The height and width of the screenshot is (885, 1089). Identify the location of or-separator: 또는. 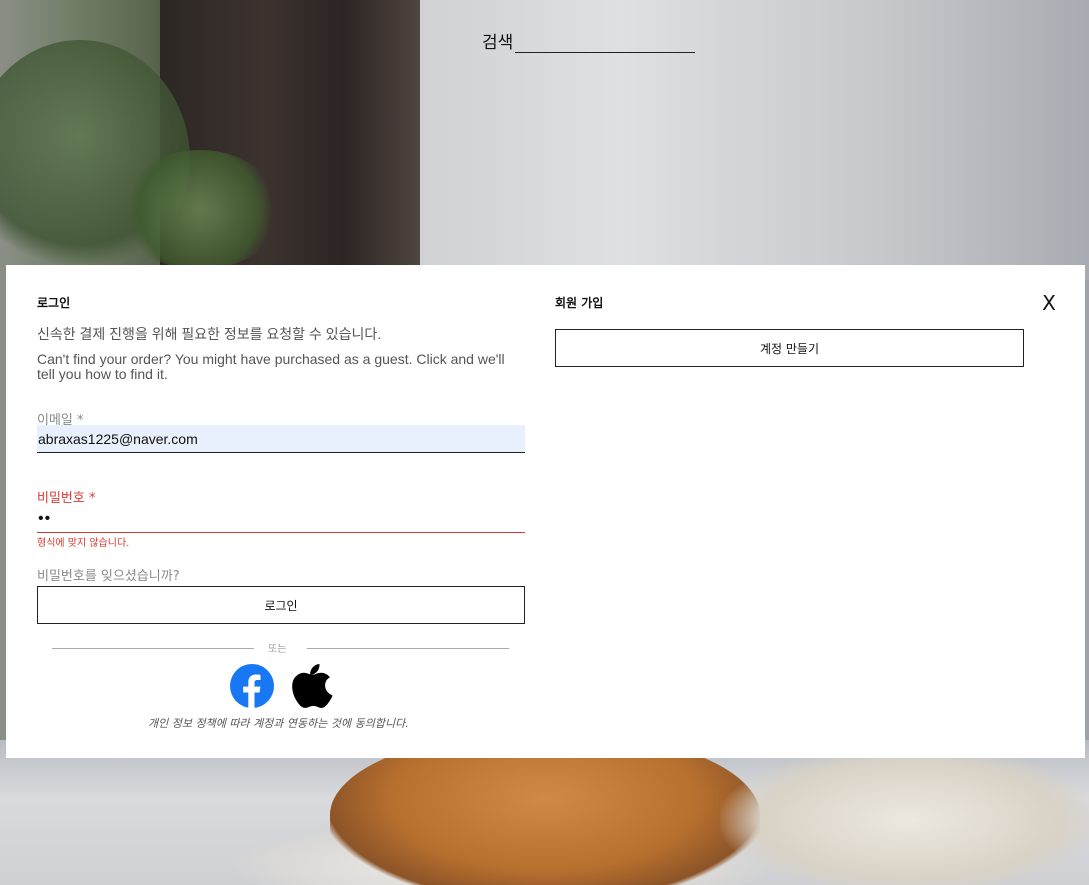
(277, 649).